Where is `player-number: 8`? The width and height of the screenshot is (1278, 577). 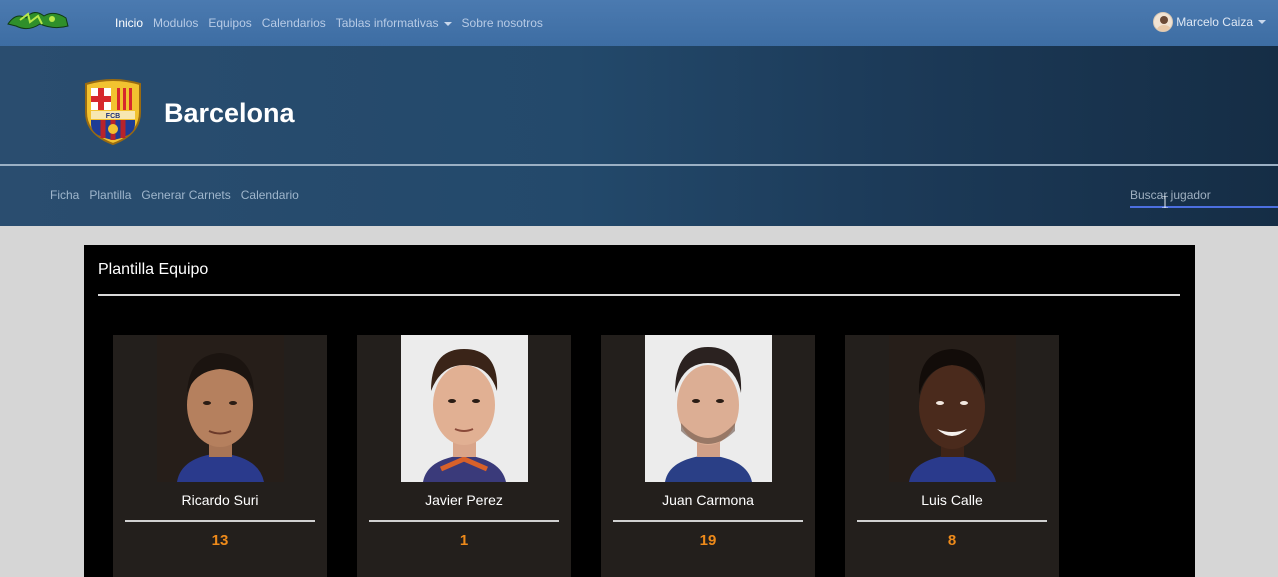
player-number: 8 is located at coordinates (952, 540).